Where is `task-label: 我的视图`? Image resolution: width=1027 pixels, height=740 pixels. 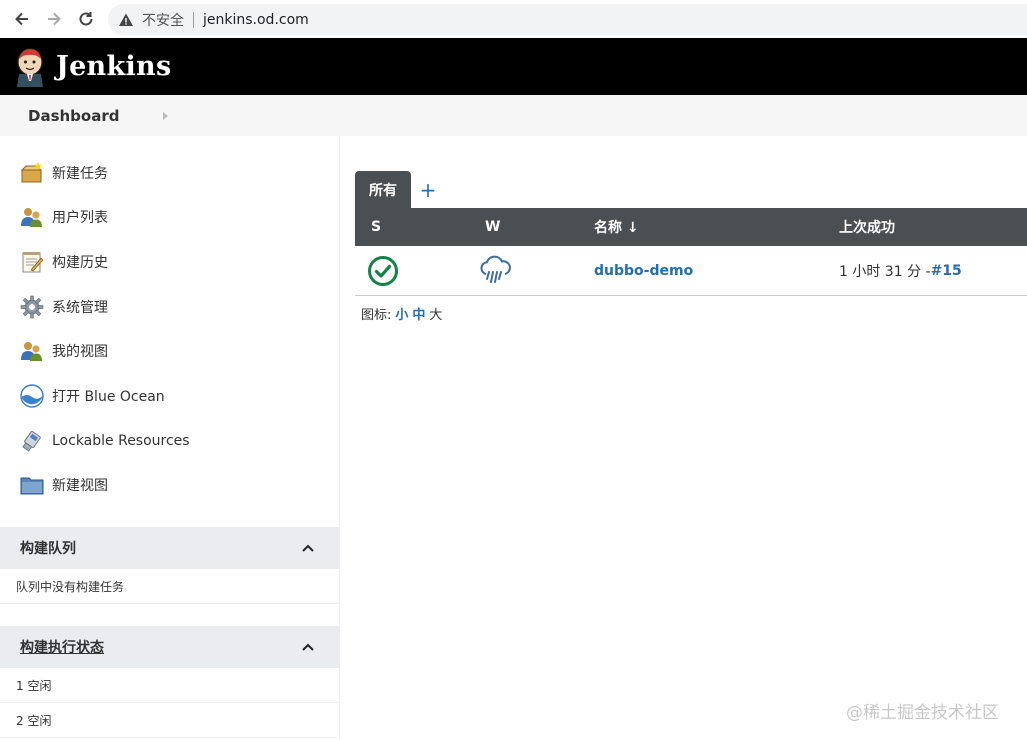
task-label: 我的视图 is located at coordinates (80, 352).